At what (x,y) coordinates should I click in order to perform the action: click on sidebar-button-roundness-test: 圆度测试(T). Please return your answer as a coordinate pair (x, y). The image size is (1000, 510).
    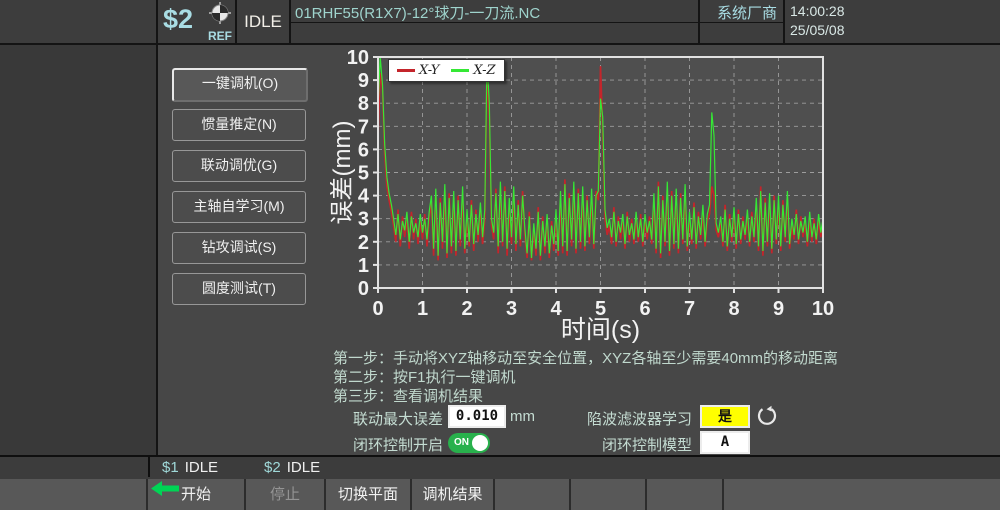
    Looking at the image, I should click on (239, 289).